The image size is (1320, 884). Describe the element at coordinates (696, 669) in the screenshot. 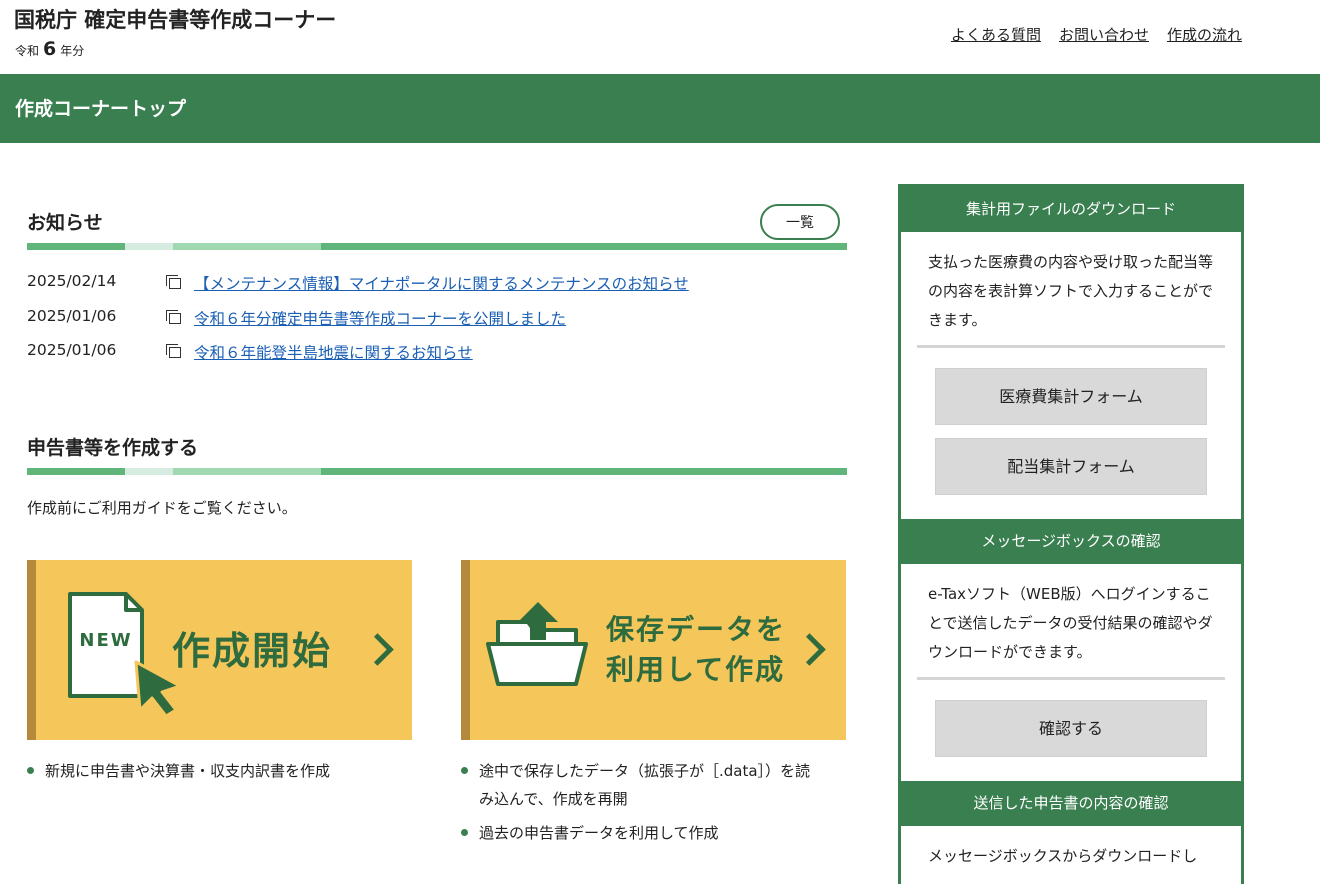

I see `use-saved-label-line2: 利用して作成` at that location.